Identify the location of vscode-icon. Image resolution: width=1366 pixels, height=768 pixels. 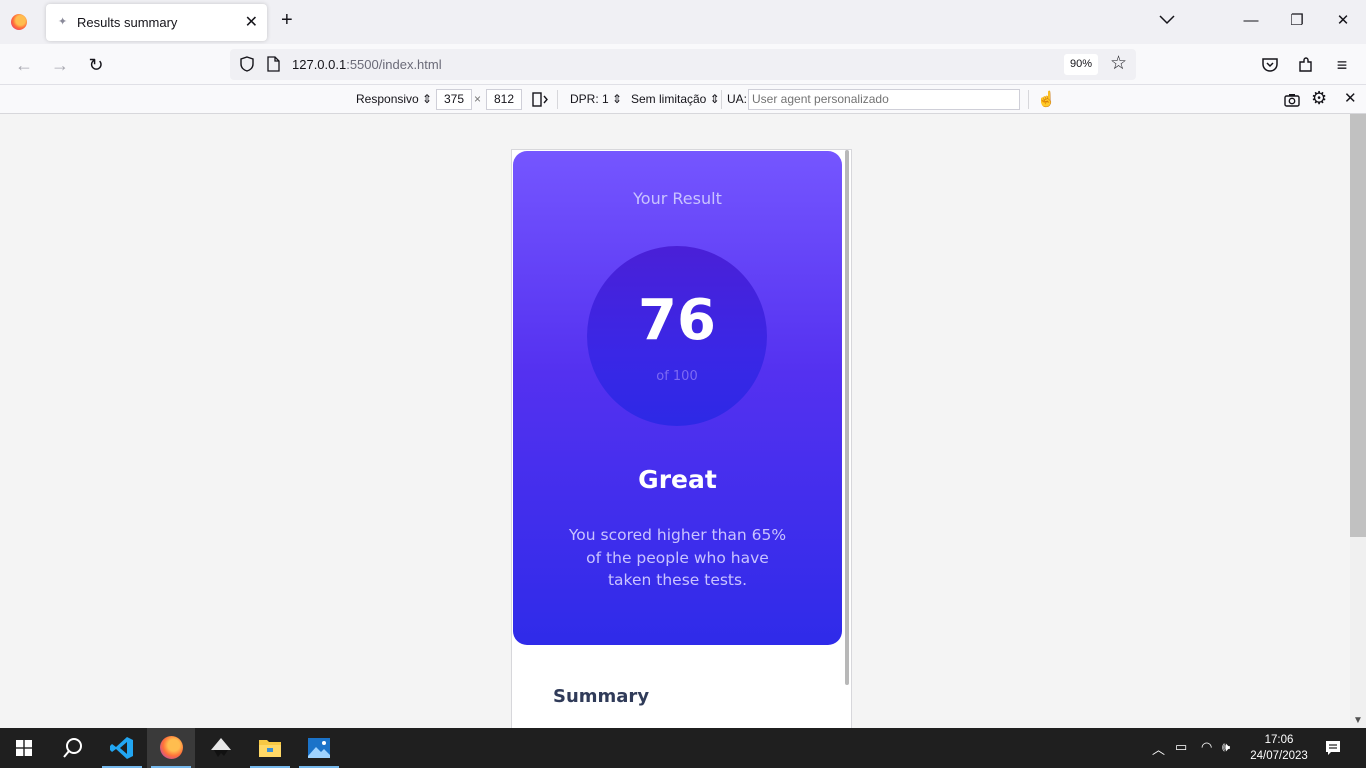
(121, 748).